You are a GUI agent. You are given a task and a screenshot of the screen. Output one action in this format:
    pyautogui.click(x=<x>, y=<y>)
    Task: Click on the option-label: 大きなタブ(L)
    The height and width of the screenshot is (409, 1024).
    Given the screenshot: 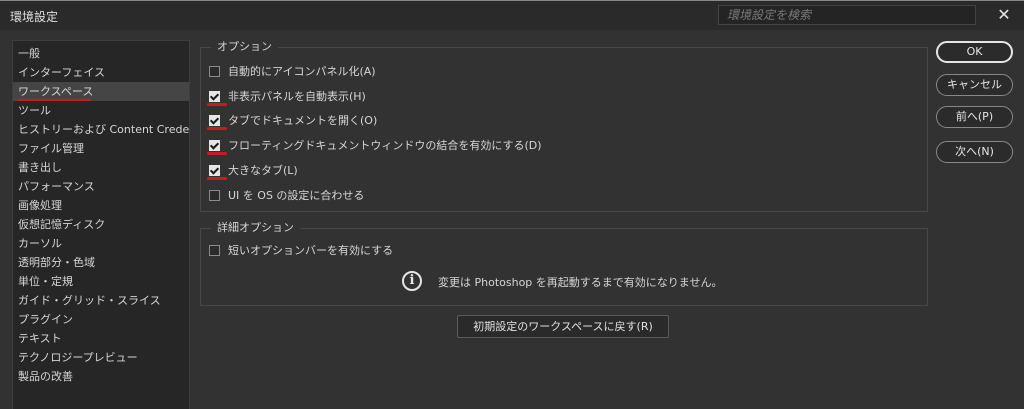 What is the action you would take?
    pyautogui.click(x=263, y=170)
    